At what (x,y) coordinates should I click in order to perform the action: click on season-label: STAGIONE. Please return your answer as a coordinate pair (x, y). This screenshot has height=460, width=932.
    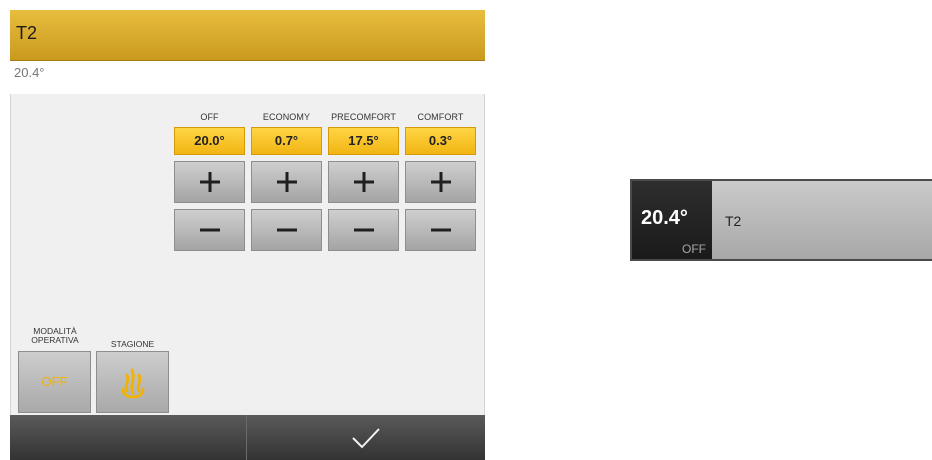
    Looking at the image, I should click on (132, 344).